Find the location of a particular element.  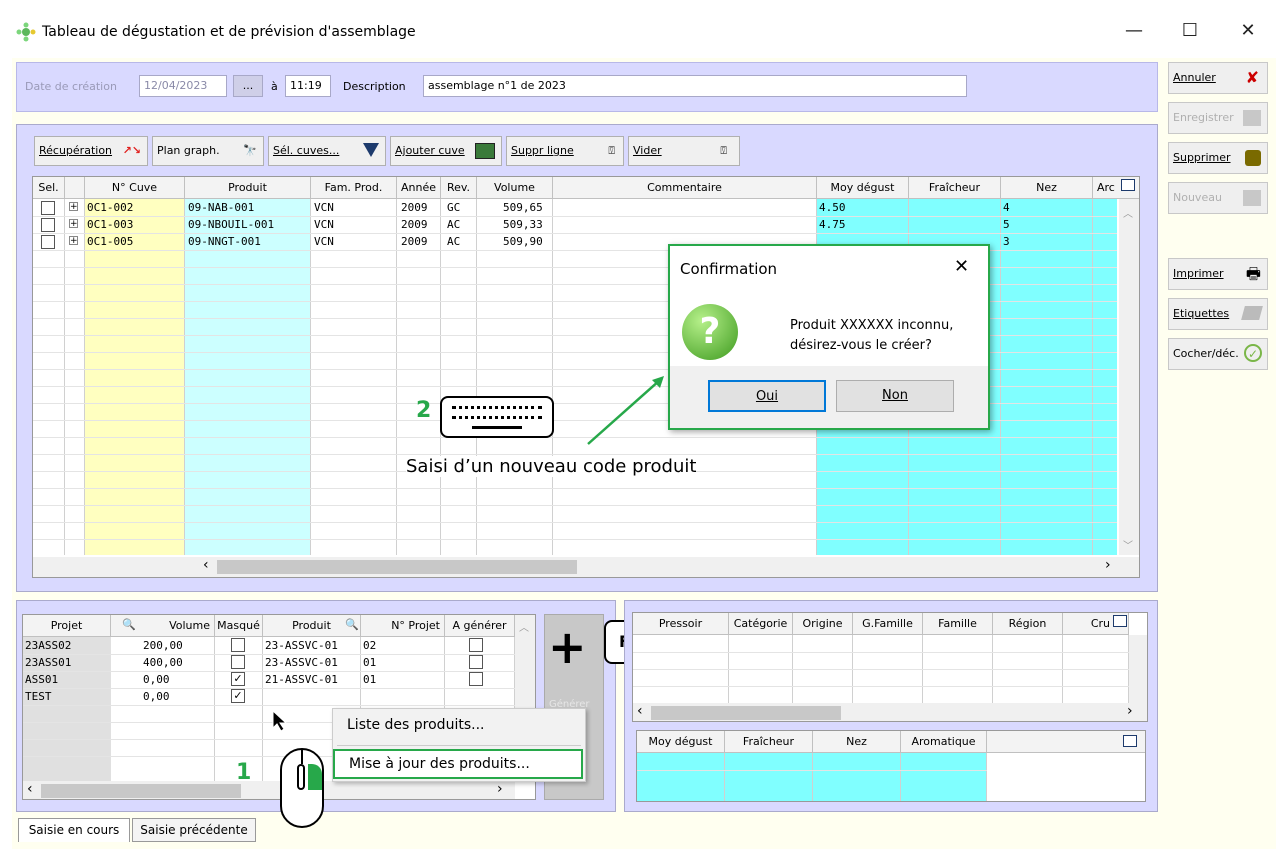

save-button: Enregistrer is located at coordinates (1218, 118).